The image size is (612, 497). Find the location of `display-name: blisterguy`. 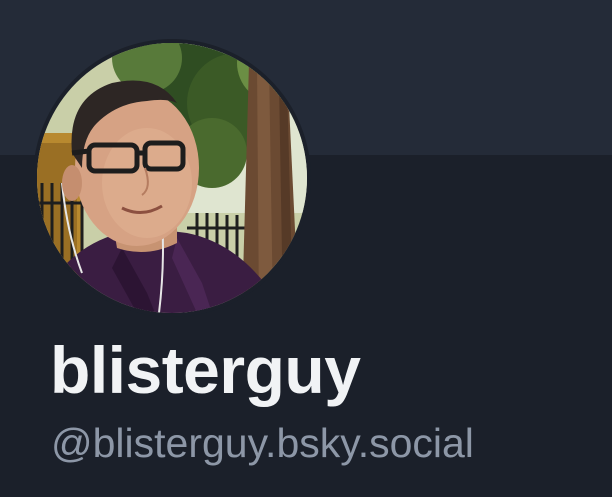

display-name: blisterguy is located at coordinates (205, 370).